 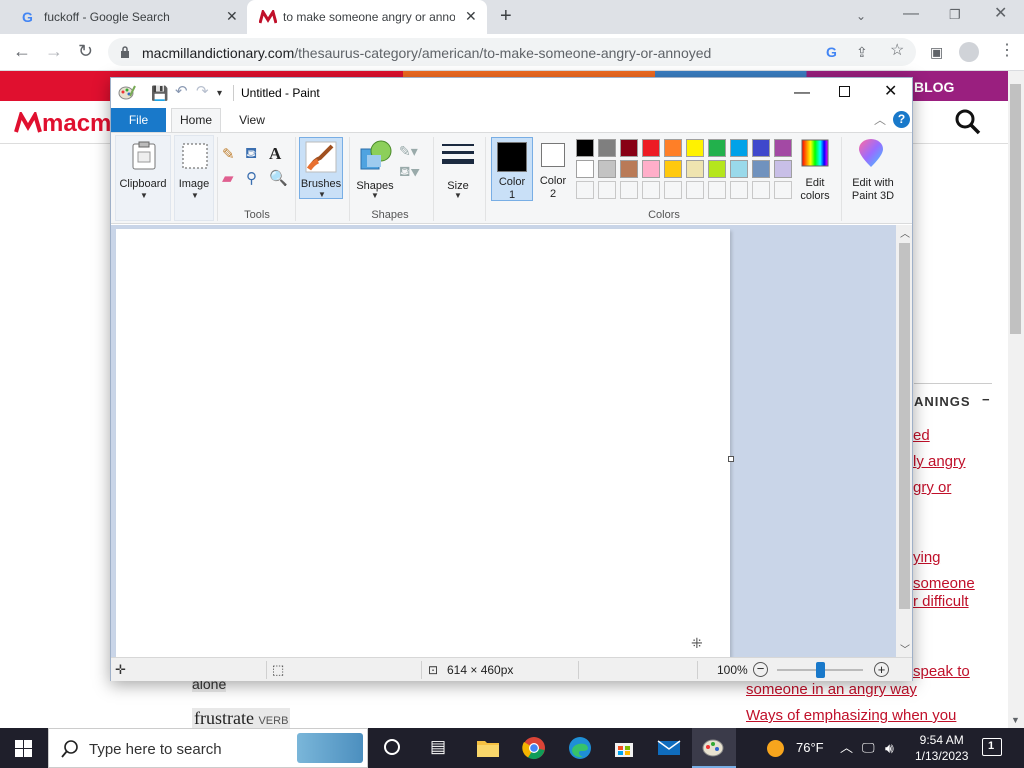 What do you see at coordinates (143, 178) in the screenshot?
I see `clipboard-button: Clipboard ▼` at bounding box center [143, 178].